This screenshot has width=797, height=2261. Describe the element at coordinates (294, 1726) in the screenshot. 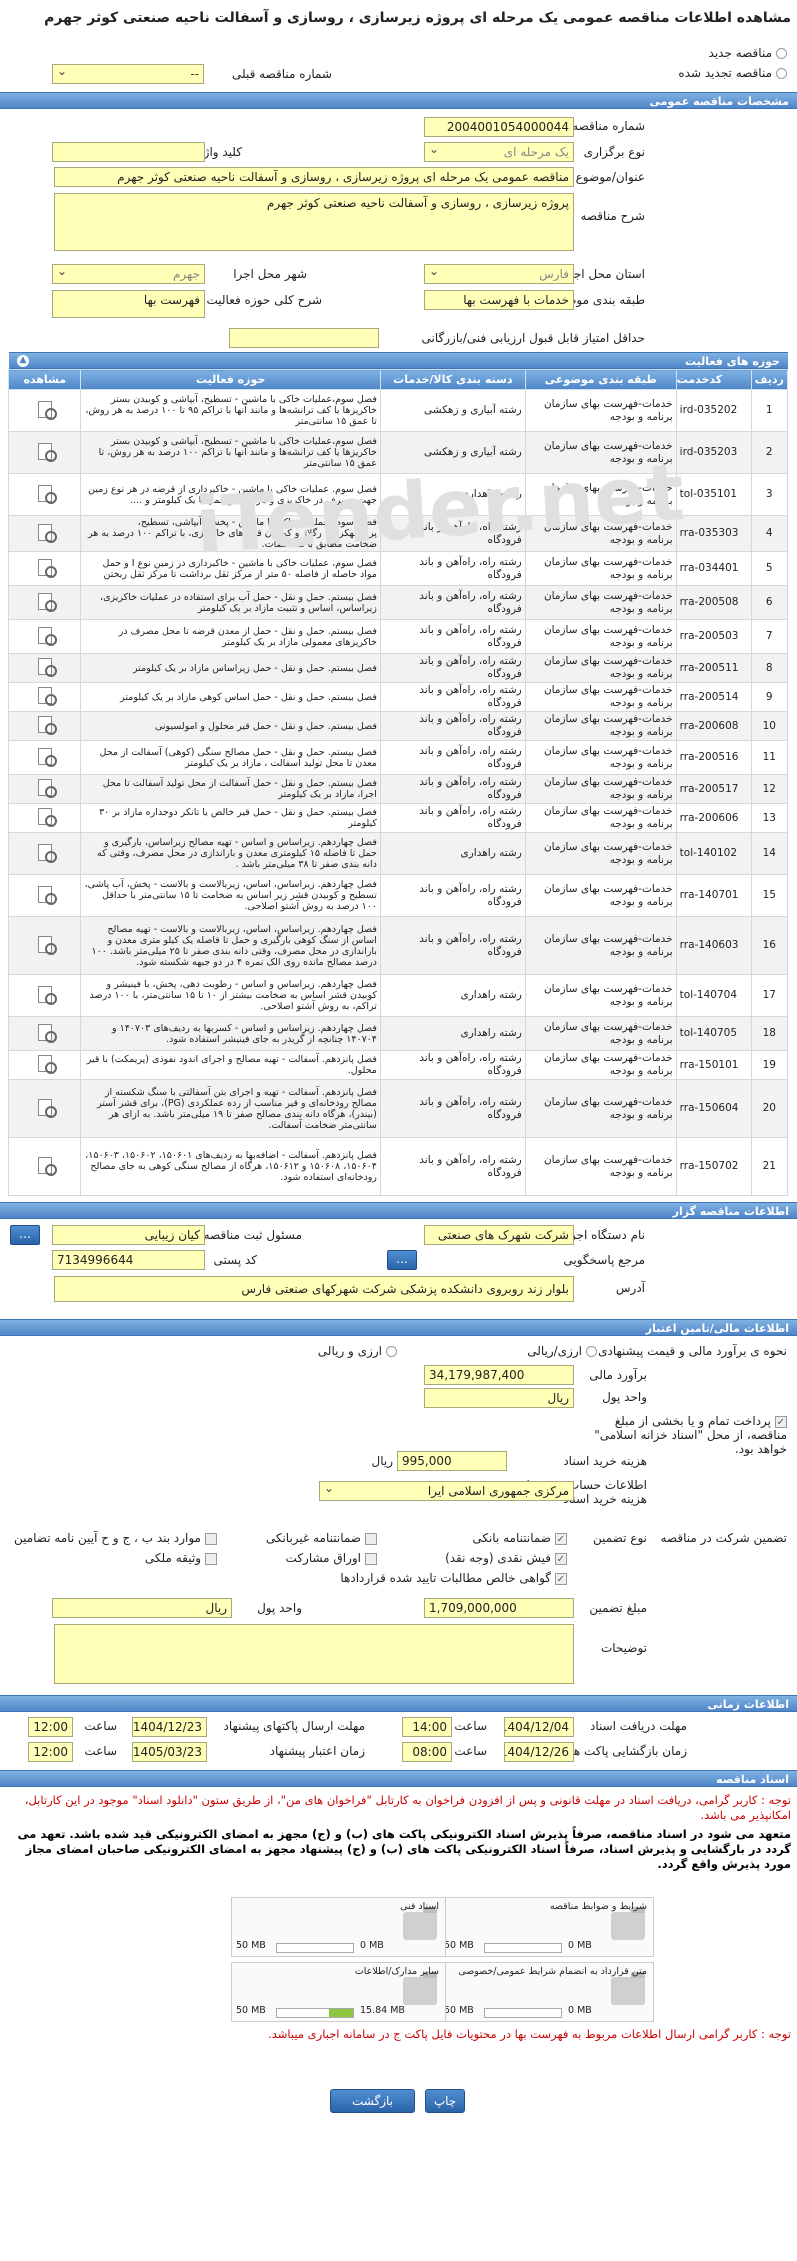

I see `submit-label: مهلت ارسال پاکتهای پیشنهاد` at that location.